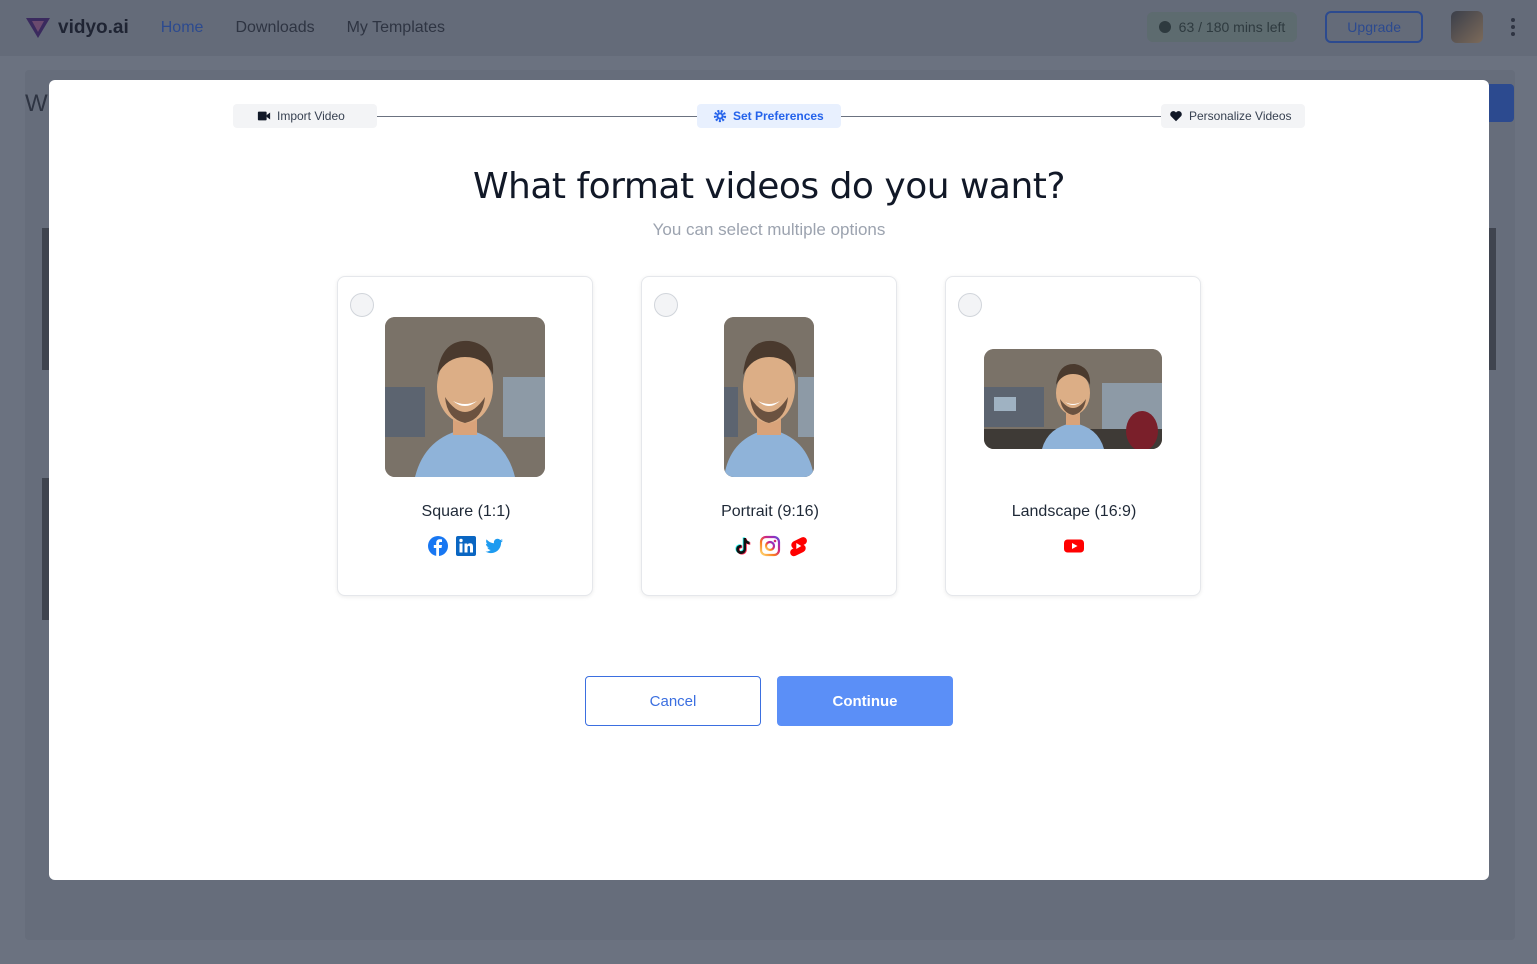 Image resolution: width=1537 pixels, height=964 pixels. Describe the element at coordinates (770, 511) in the screenshot. I see `format-label: Portrait (9:16)` at that location.